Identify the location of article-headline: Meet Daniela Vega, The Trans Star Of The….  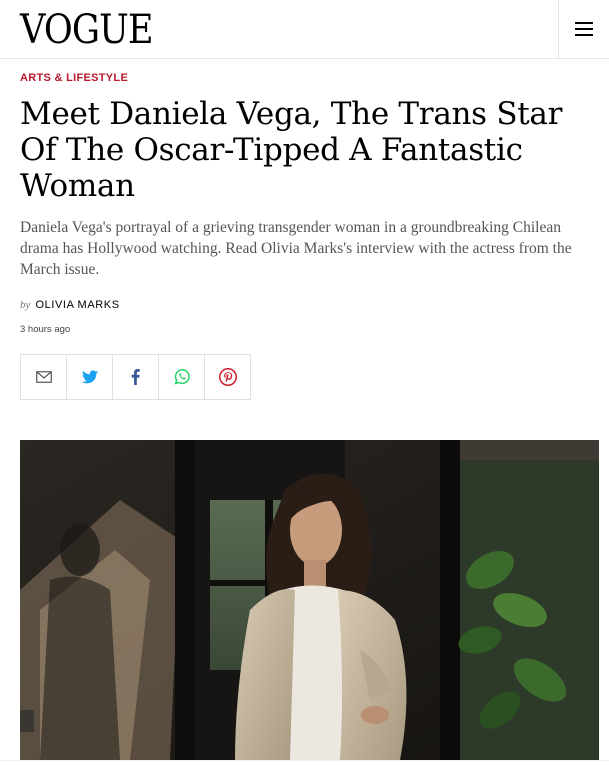
(291, 150).